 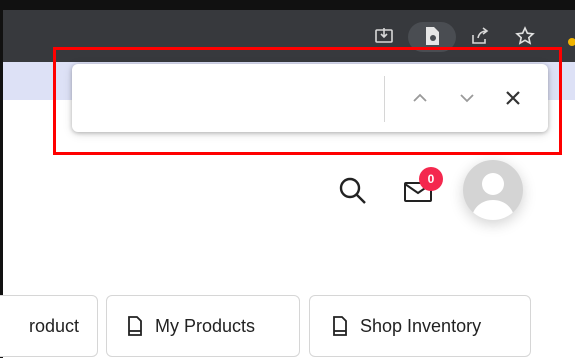 I want to click on chevron-down-icon, so click(x=467, y=98).